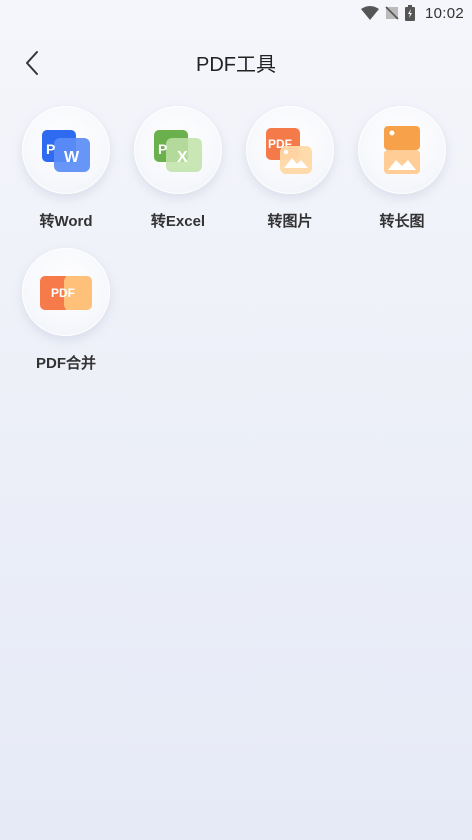 This screenshot has width=472, height=840. I want to click on excel-icon: P X, so click(178, 150).